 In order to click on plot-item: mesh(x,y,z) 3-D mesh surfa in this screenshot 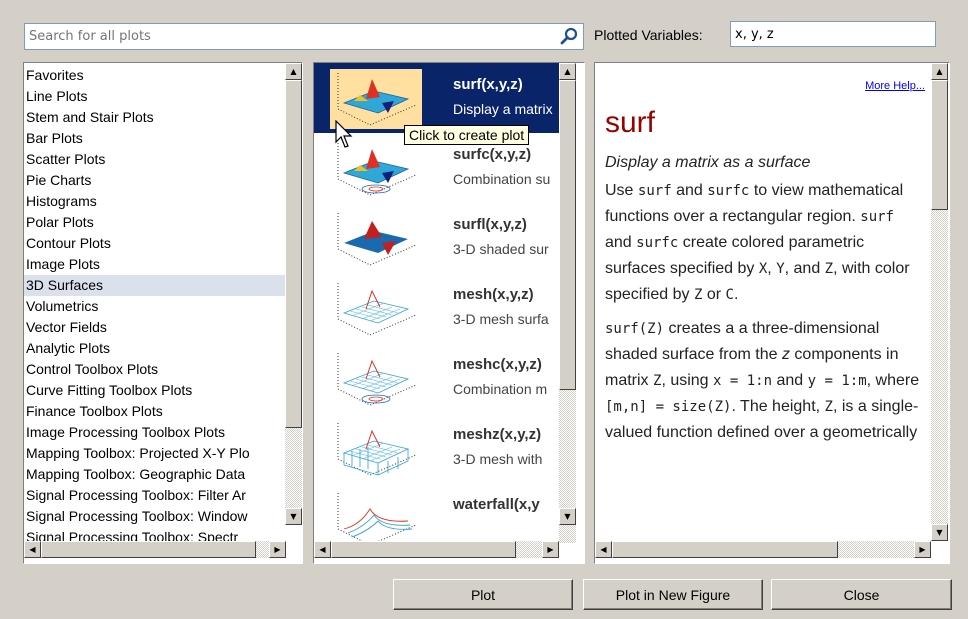, I will do `click(436, 308)`.